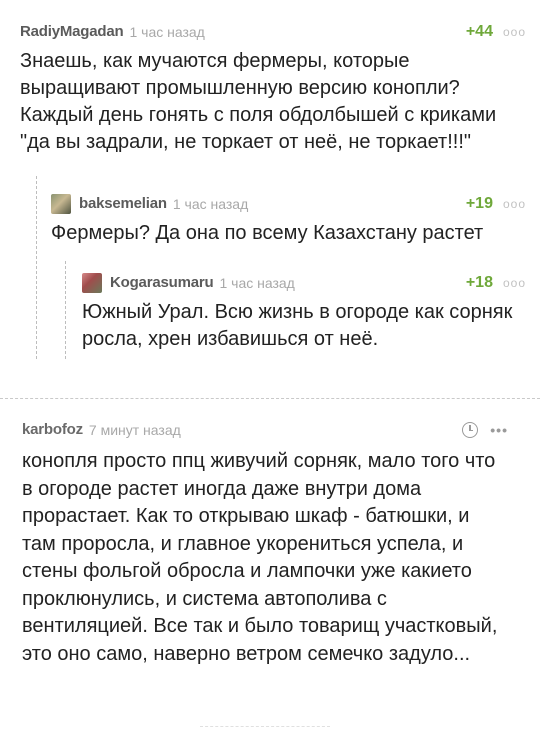  Describe the element at coordinates (265, 430) in the screenshot. I see `comment-header: karbofoz 7 минут назад •••` at that location.